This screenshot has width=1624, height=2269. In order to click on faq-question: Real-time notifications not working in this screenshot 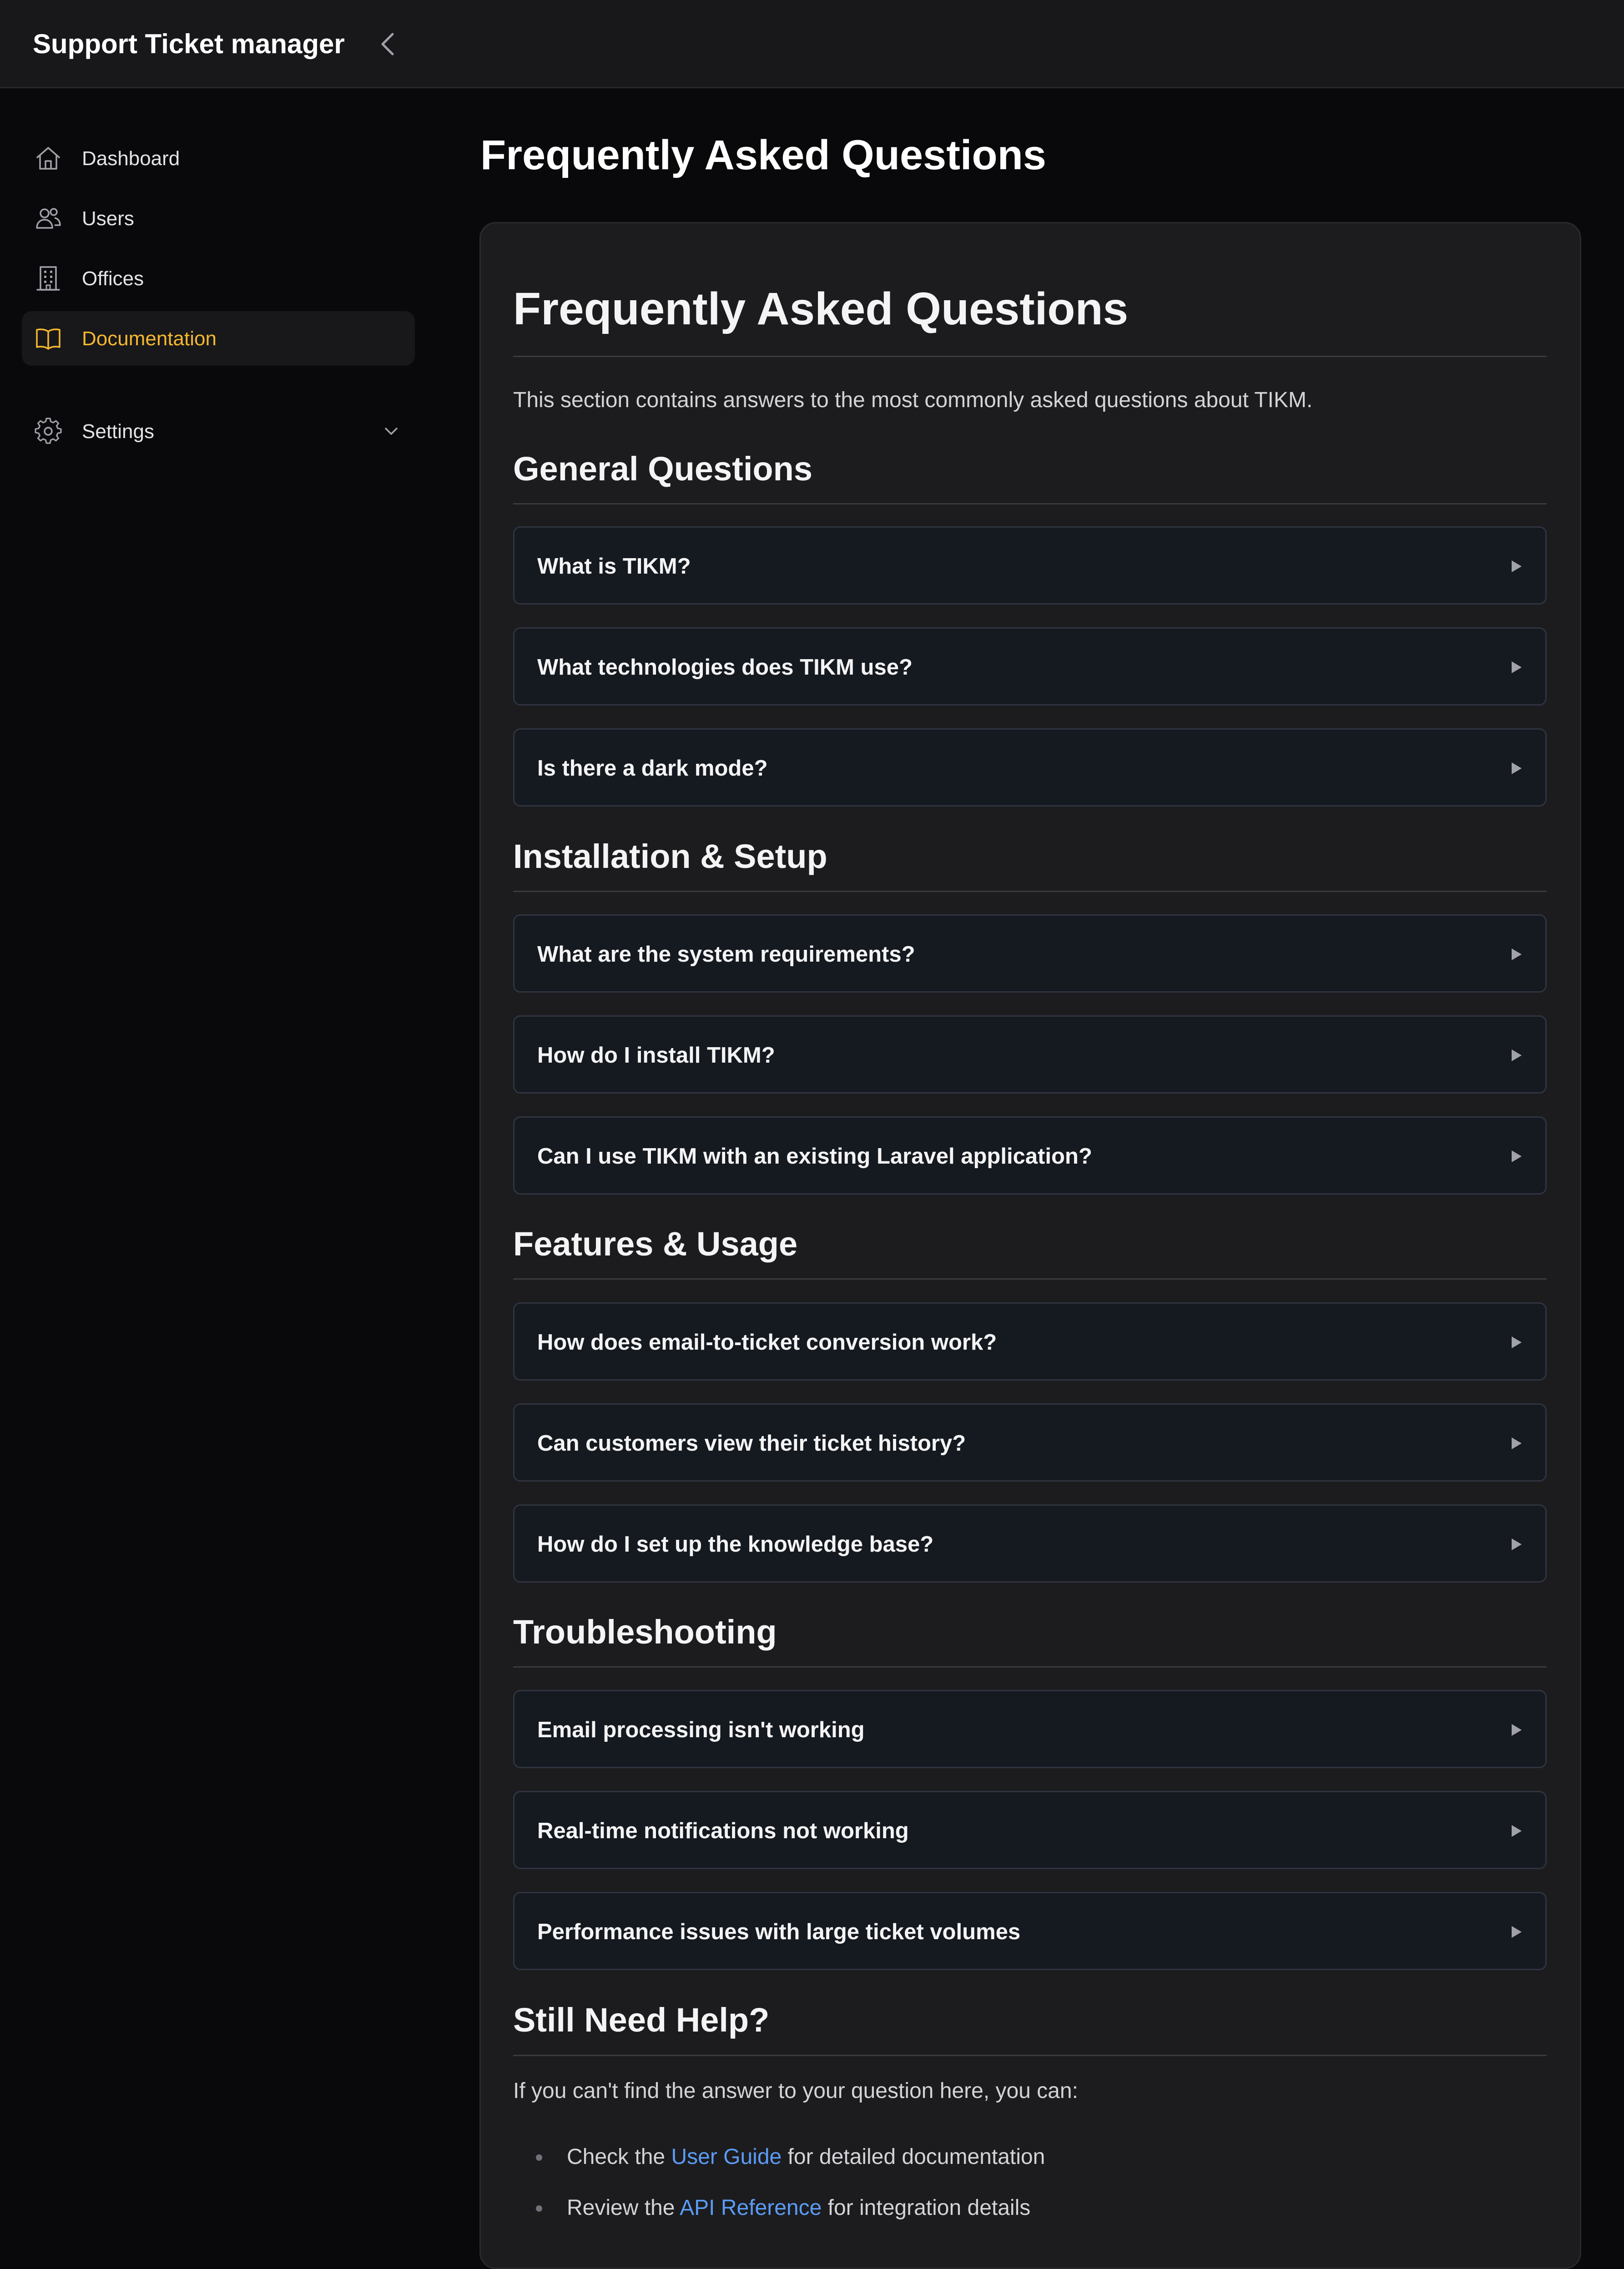, I will do `click(723, 1831)`.